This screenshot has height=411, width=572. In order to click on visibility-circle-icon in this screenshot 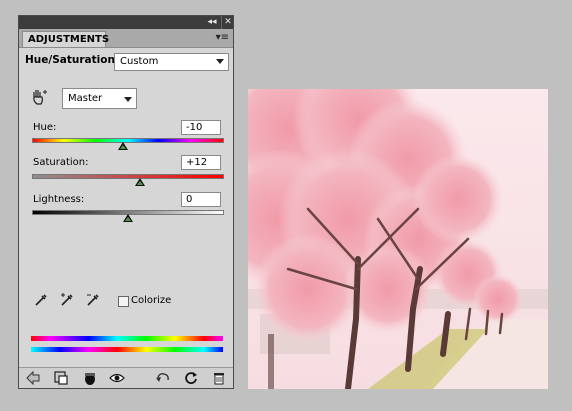, I will do `click(90, 378)`.